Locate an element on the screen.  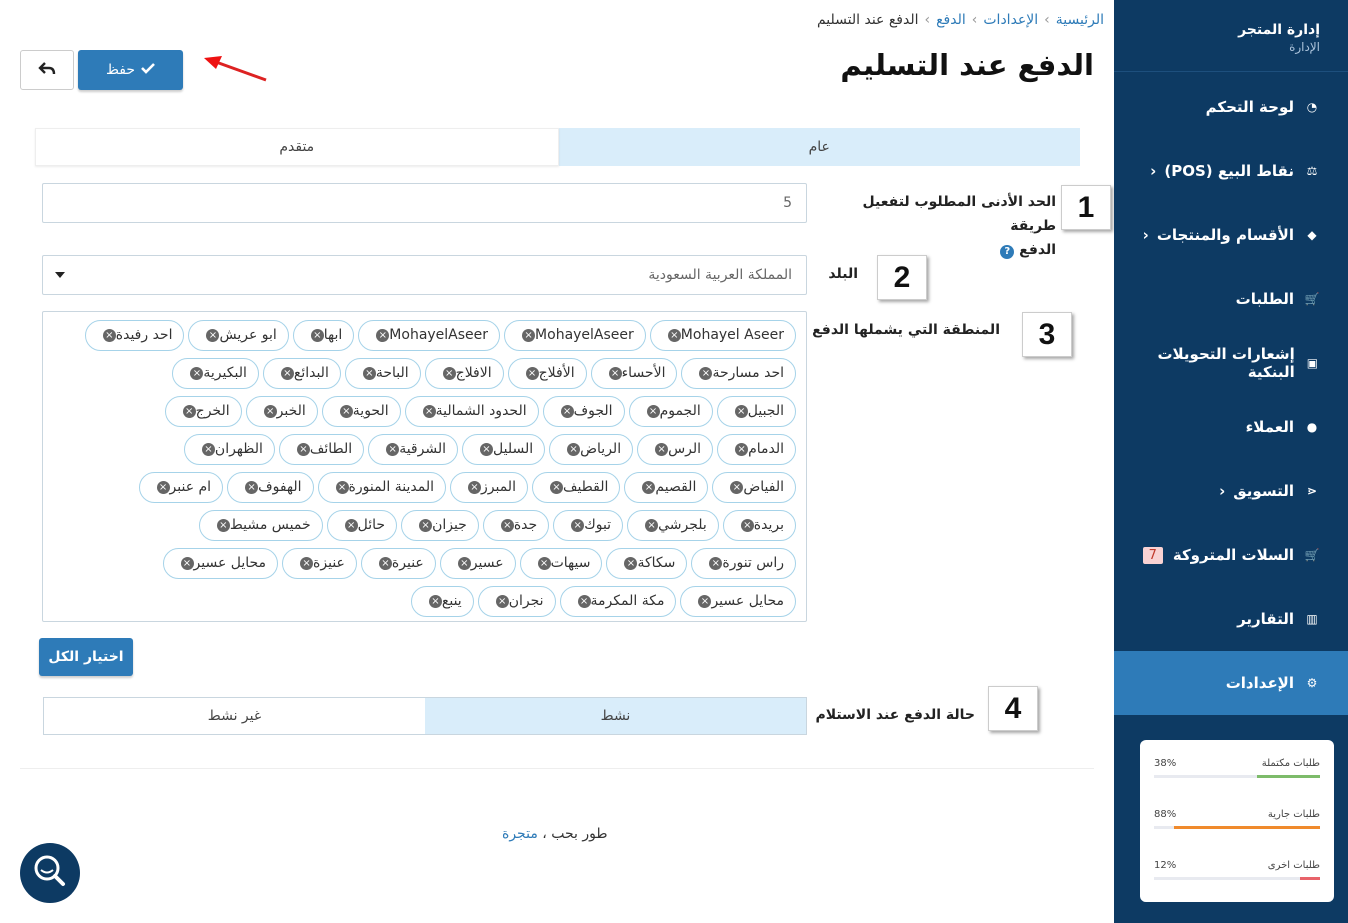
tab-general: عام is located at coordinates (819, 147).